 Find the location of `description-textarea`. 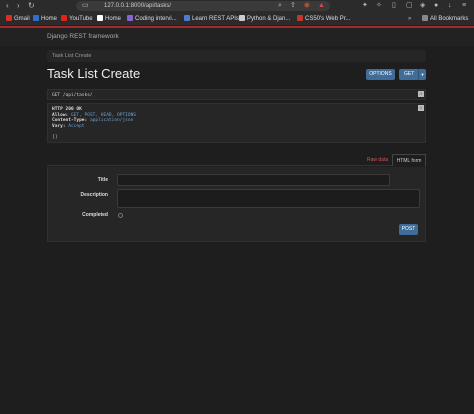

description-textarea is located at coordinates (268, 198).